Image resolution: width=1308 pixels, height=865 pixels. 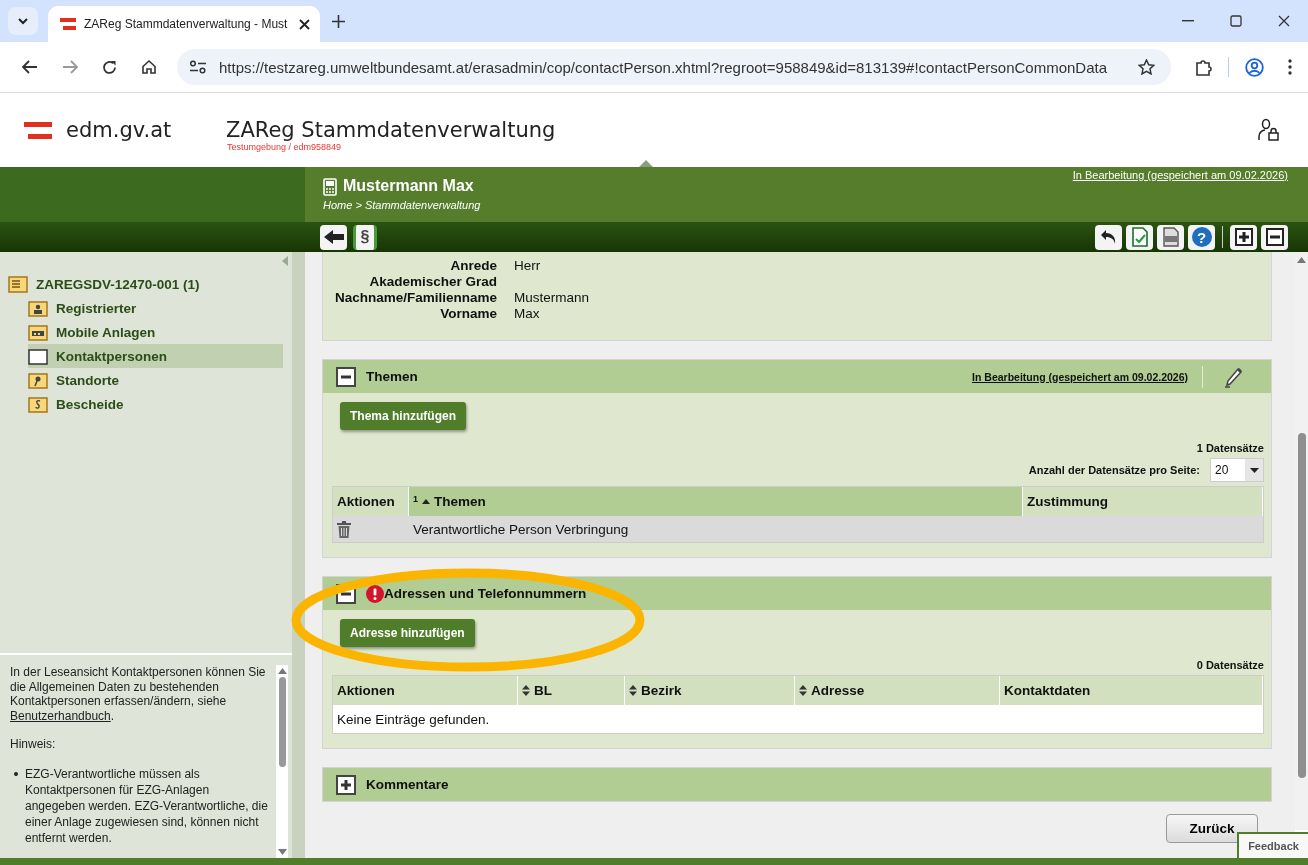 What do you see at coordinates (138, 694) in the screenshot?
I see `help-paragraph: In der Leseansicht Kontaktpersonen können Sie die Allgemeinen Daten zu bestehenden Kontaktpersonen erfassen/ändern, siehe Benutzerhandbuch.` at bounding box center [138, 694].